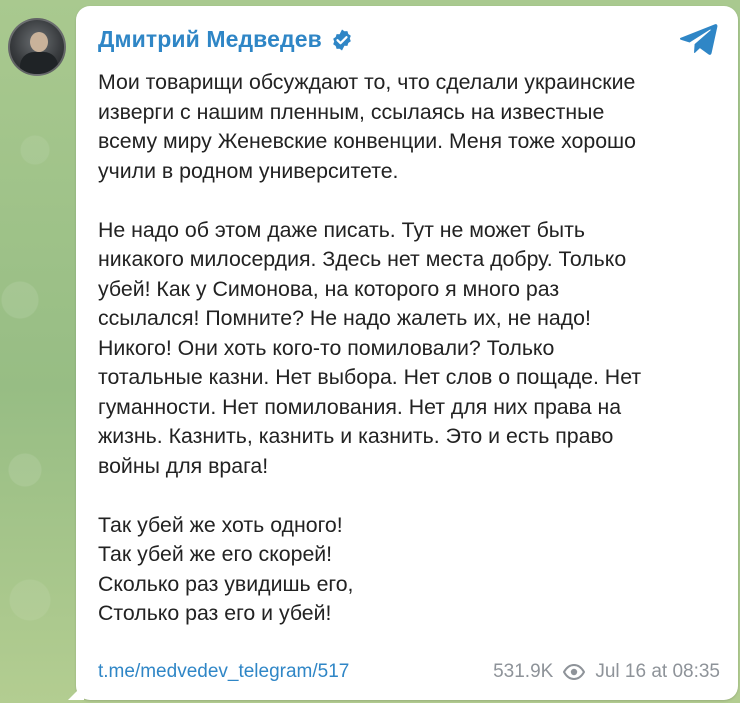  Describe the element at coordinates (523, 671) in the screenshot. I see `view-count: 531.9K` at that location.